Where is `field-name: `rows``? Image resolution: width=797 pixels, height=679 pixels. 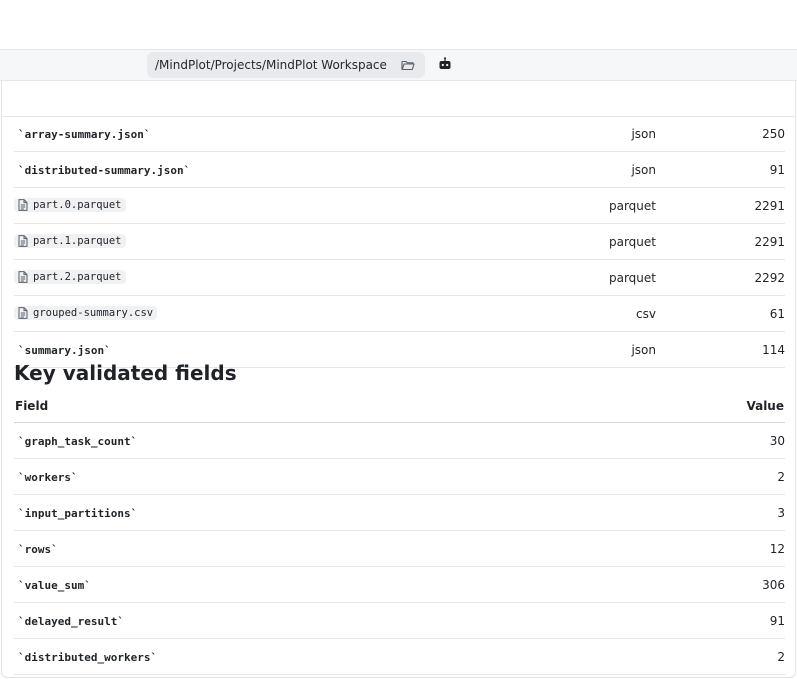 field-name: `rows` is located at coordinates (38, 549).